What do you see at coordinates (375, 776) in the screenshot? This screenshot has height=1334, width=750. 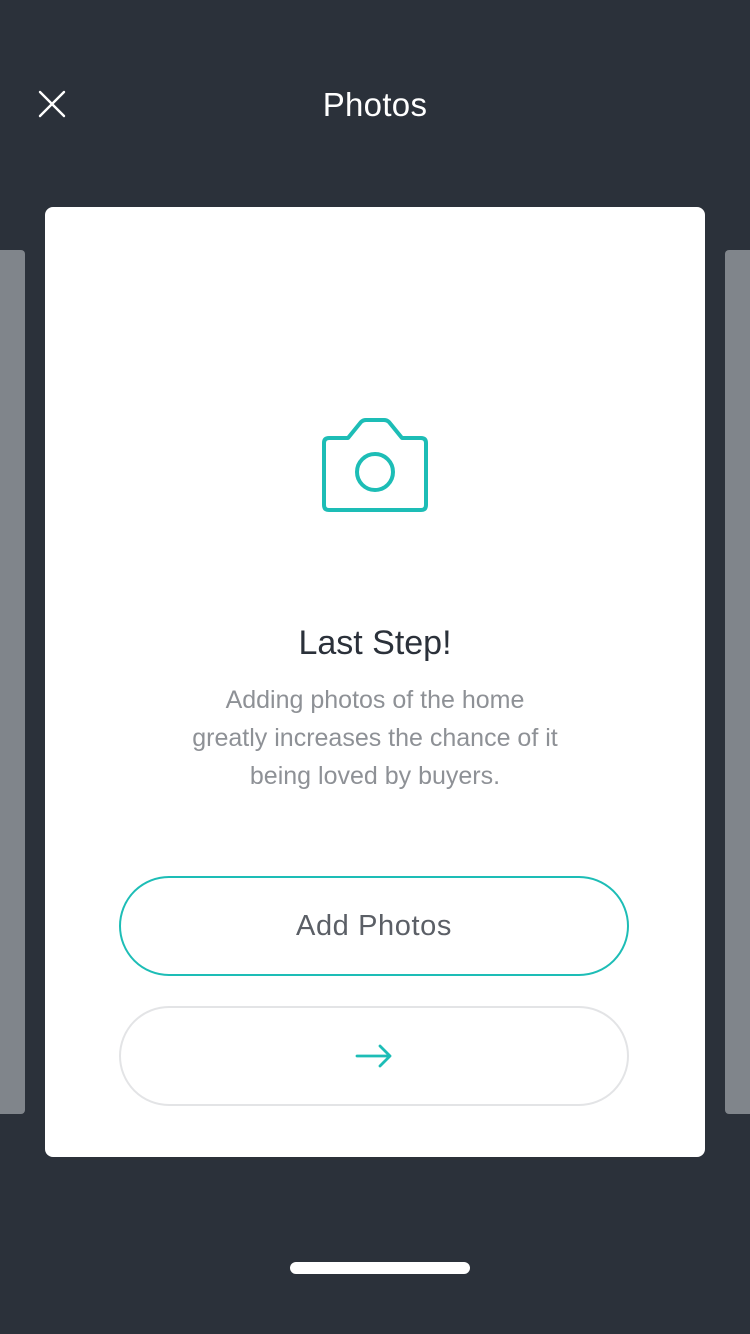 I see `description-line: being loved by buyers.` at bounding box center [375, 776].